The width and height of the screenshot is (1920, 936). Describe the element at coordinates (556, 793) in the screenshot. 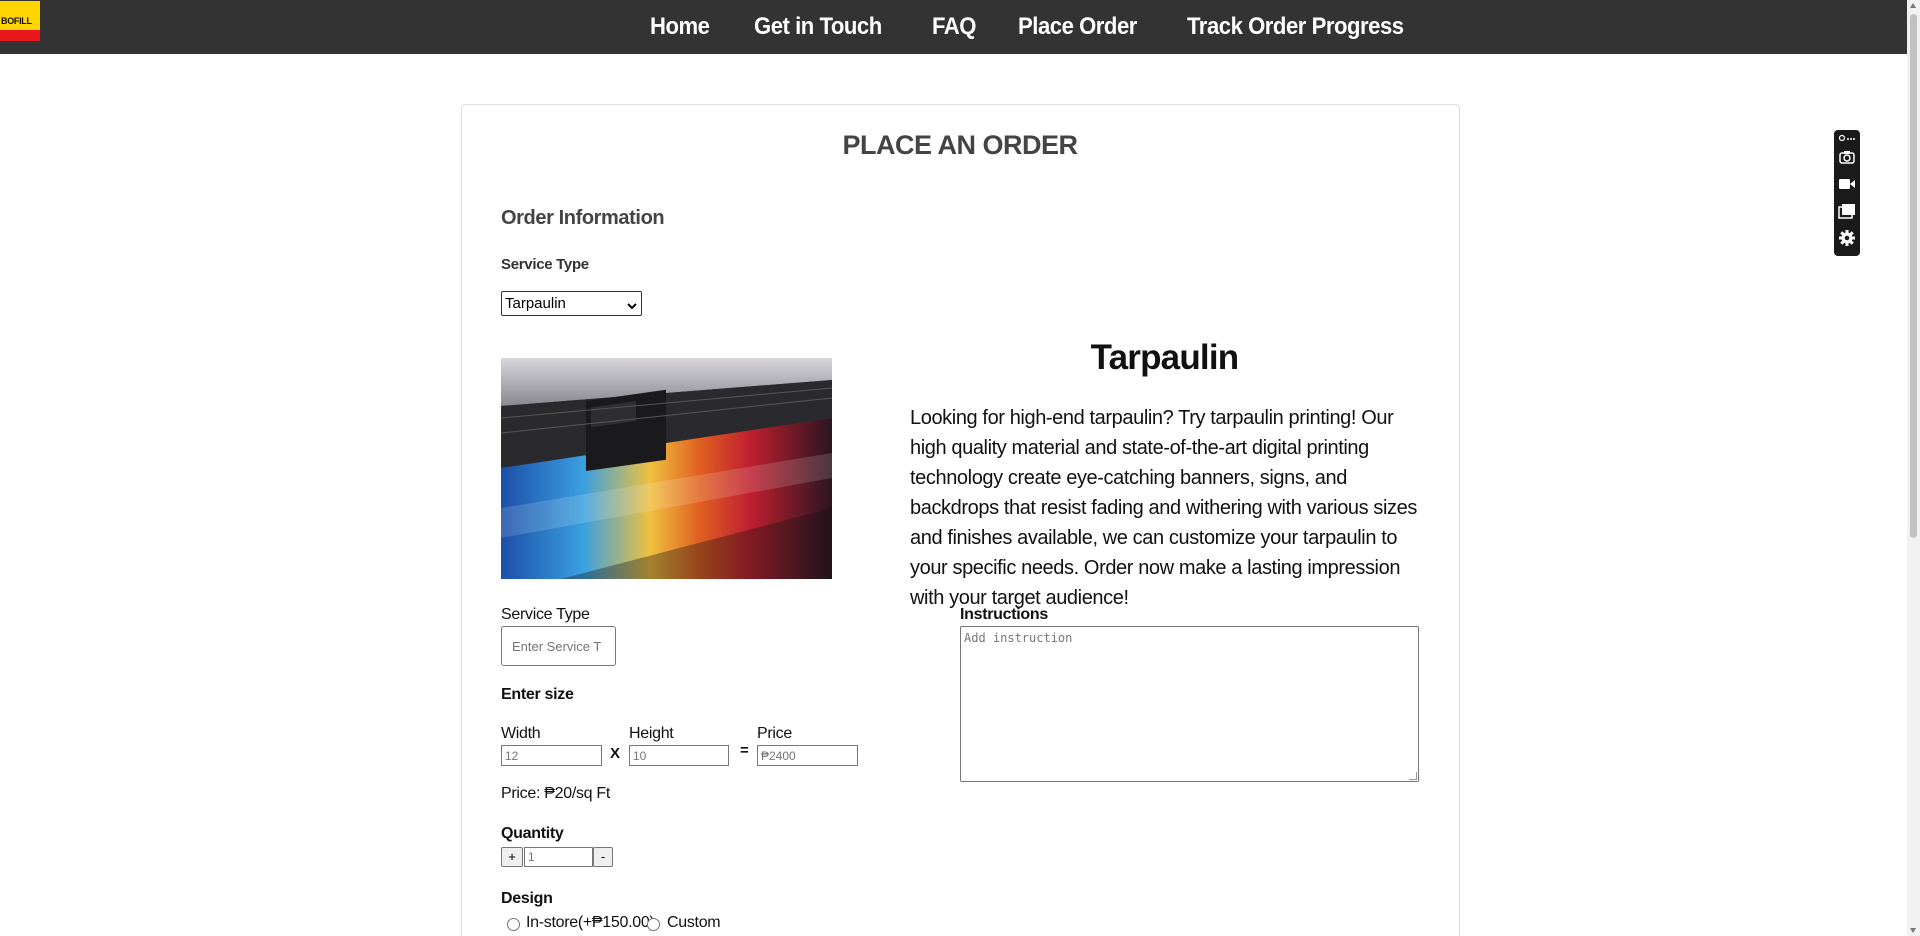

I see `unit-price-text: Price: ₱20/sq Ft` at that location.